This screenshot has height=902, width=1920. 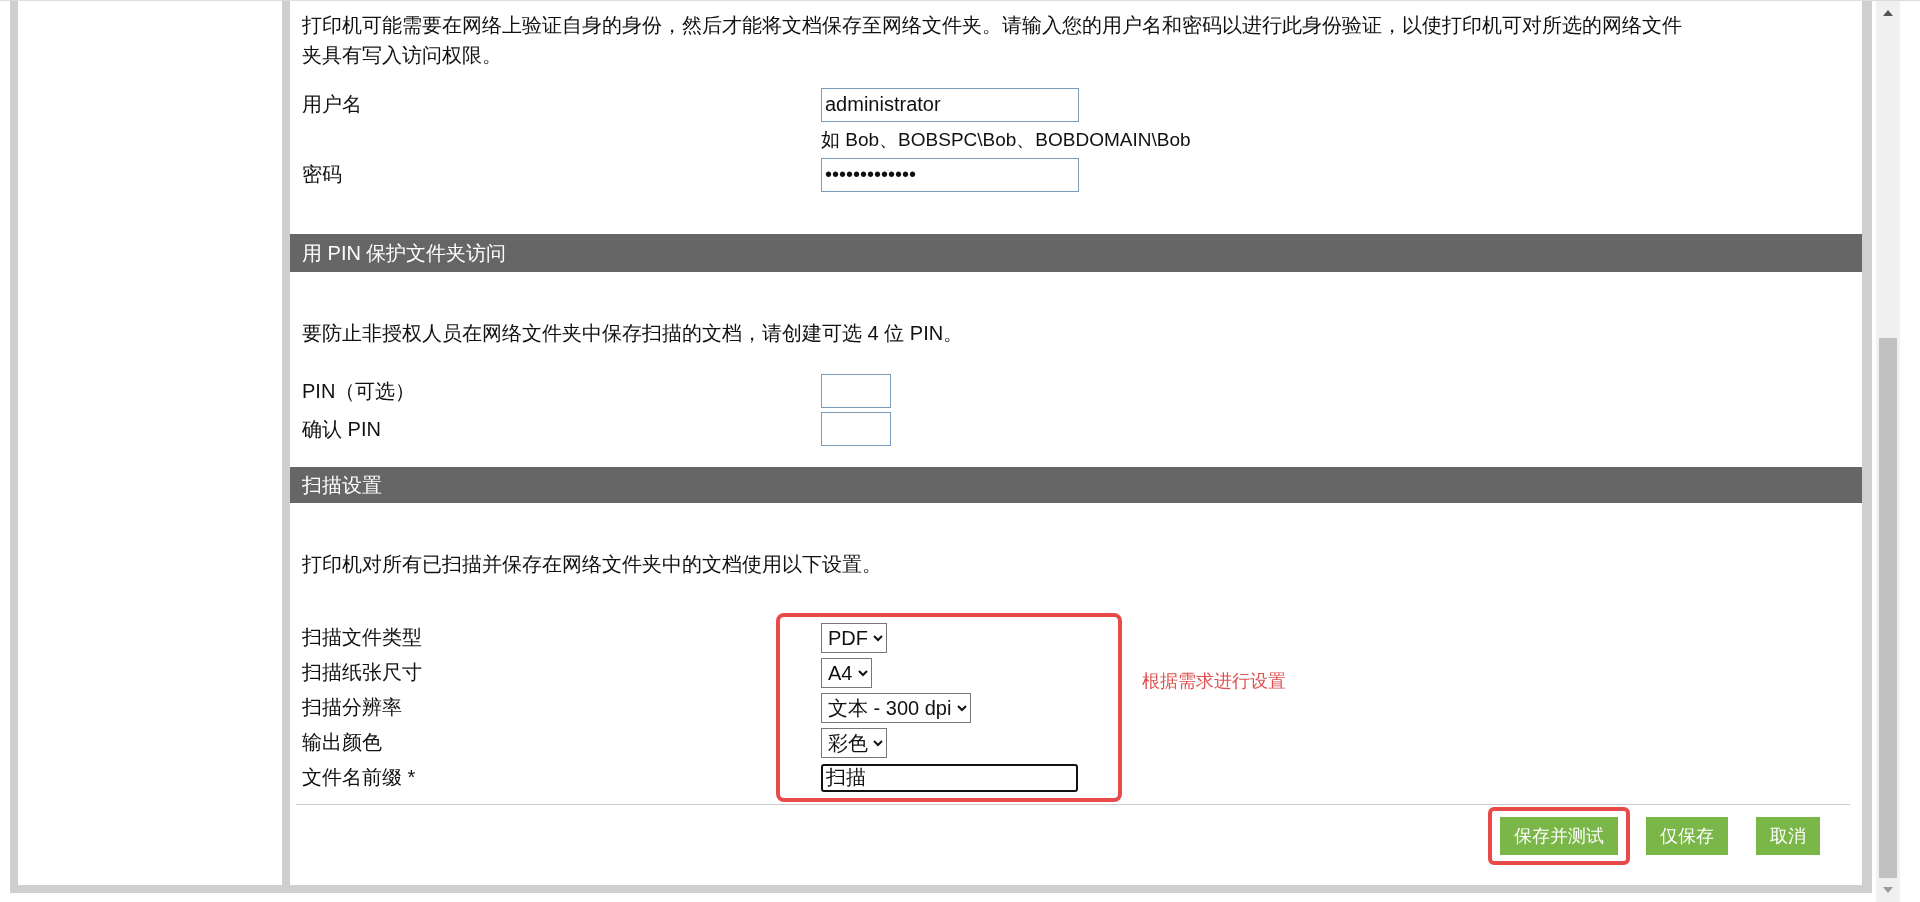 What do you see at coordinates (896, 707) in the screenshot?
I see `dropdown: 文本 - 300 dpi` at bounding box center [896, 707].